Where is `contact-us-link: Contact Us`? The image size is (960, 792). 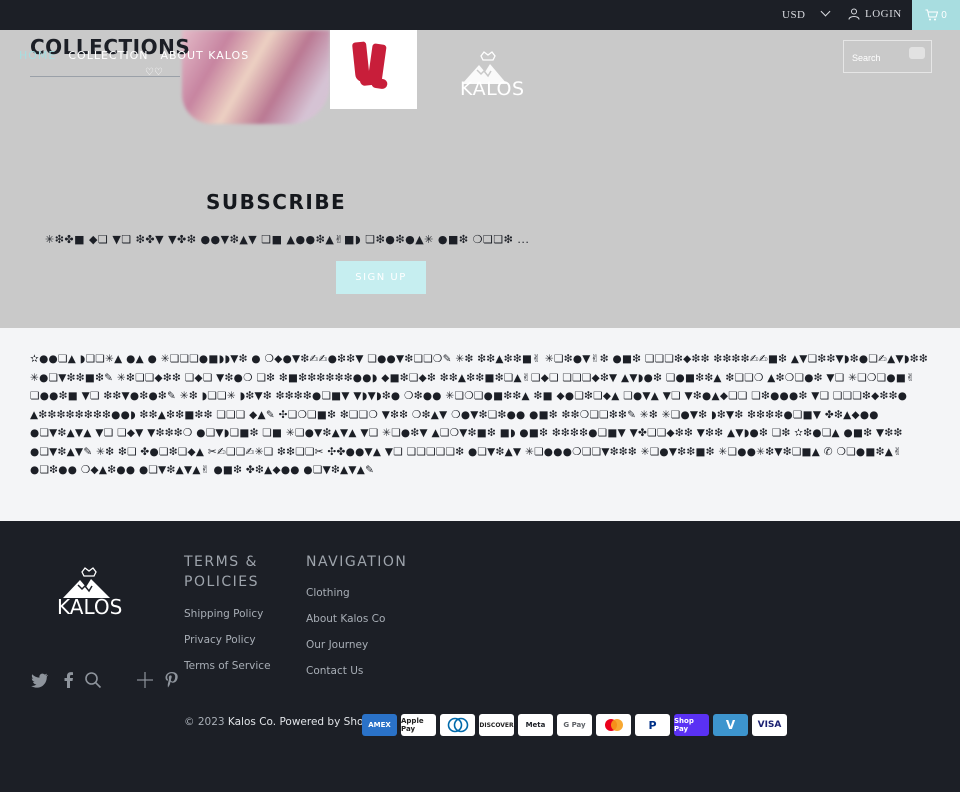 contact-us-link: Contact Us is located at coordinates (334, 671).